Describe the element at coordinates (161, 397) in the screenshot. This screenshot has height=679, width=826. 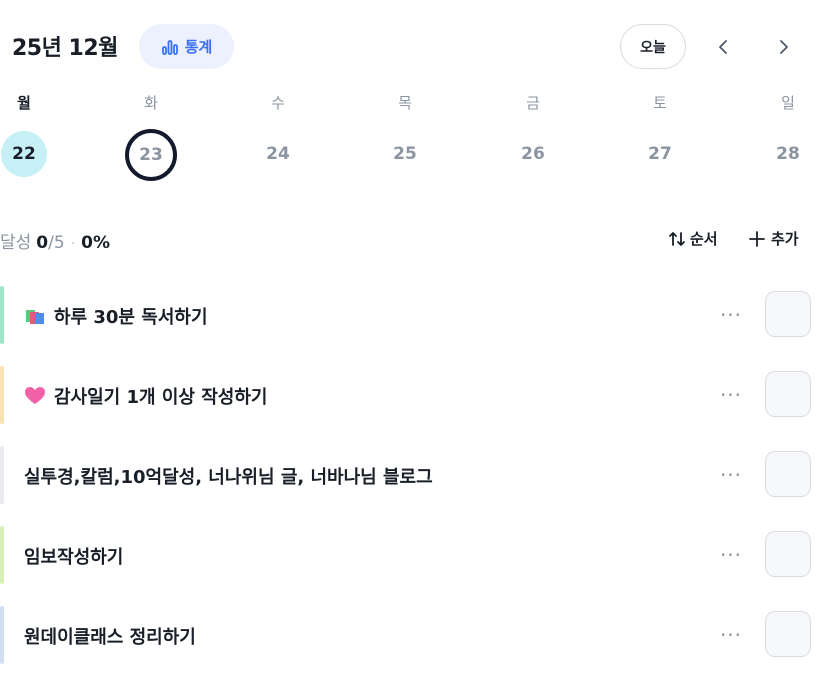
I see `task-title-text: 감사일기 1개 이상 작성하기` at that location.